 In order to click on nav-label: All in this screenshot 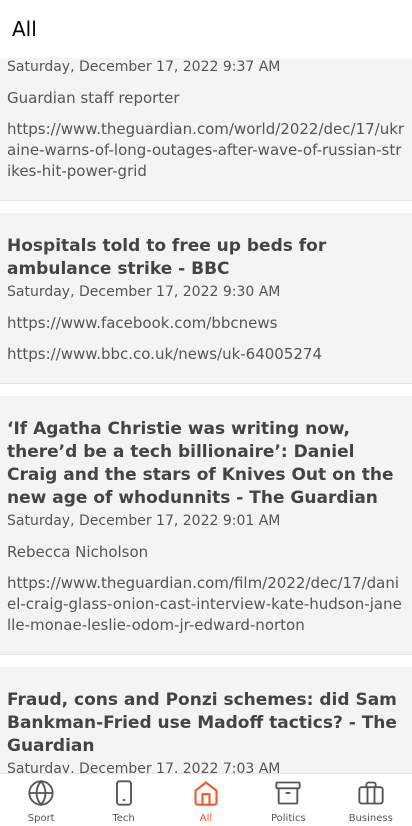, I will do `click(206, 818)`.